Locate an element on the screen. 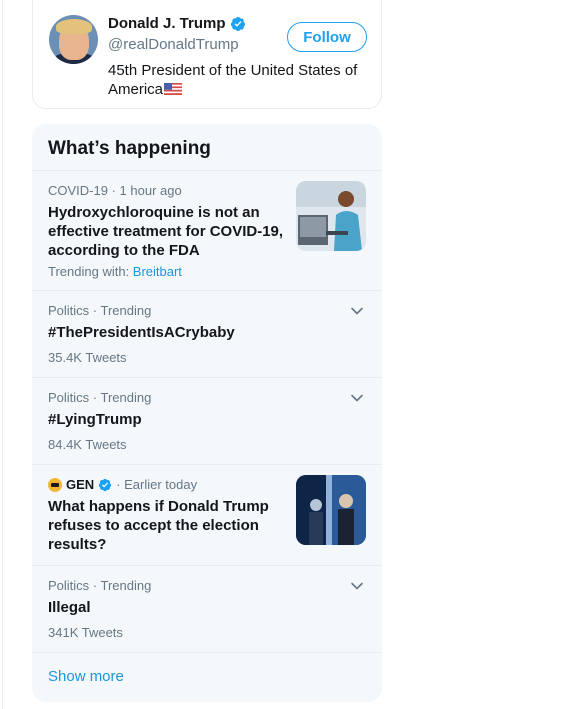 This screenshot has height=709, width=571. trend-headline: #ThePresidentIsACrybaby is located at coordinates (141, 332).